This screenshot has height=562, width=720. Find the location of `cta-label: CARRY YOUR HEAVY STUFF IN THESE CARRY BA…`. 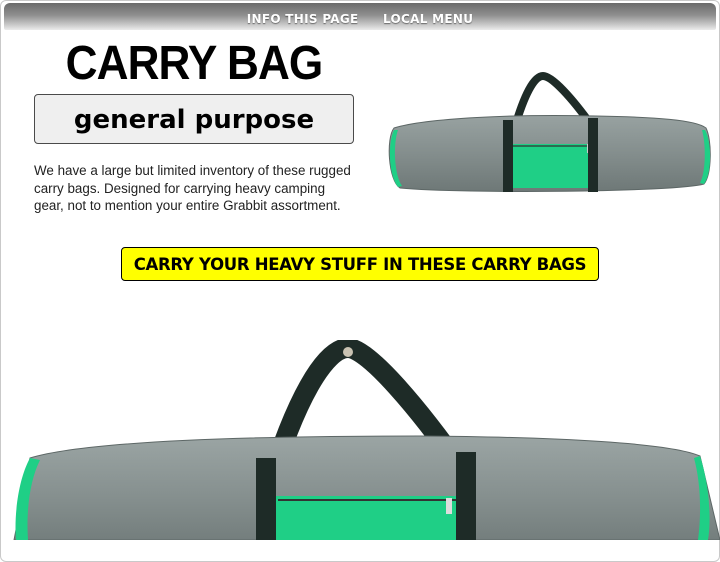

cta-label: CARRY YOUR HEAVY STUFF IN THESE CARRY BA… is located at coordinates (360, 264).